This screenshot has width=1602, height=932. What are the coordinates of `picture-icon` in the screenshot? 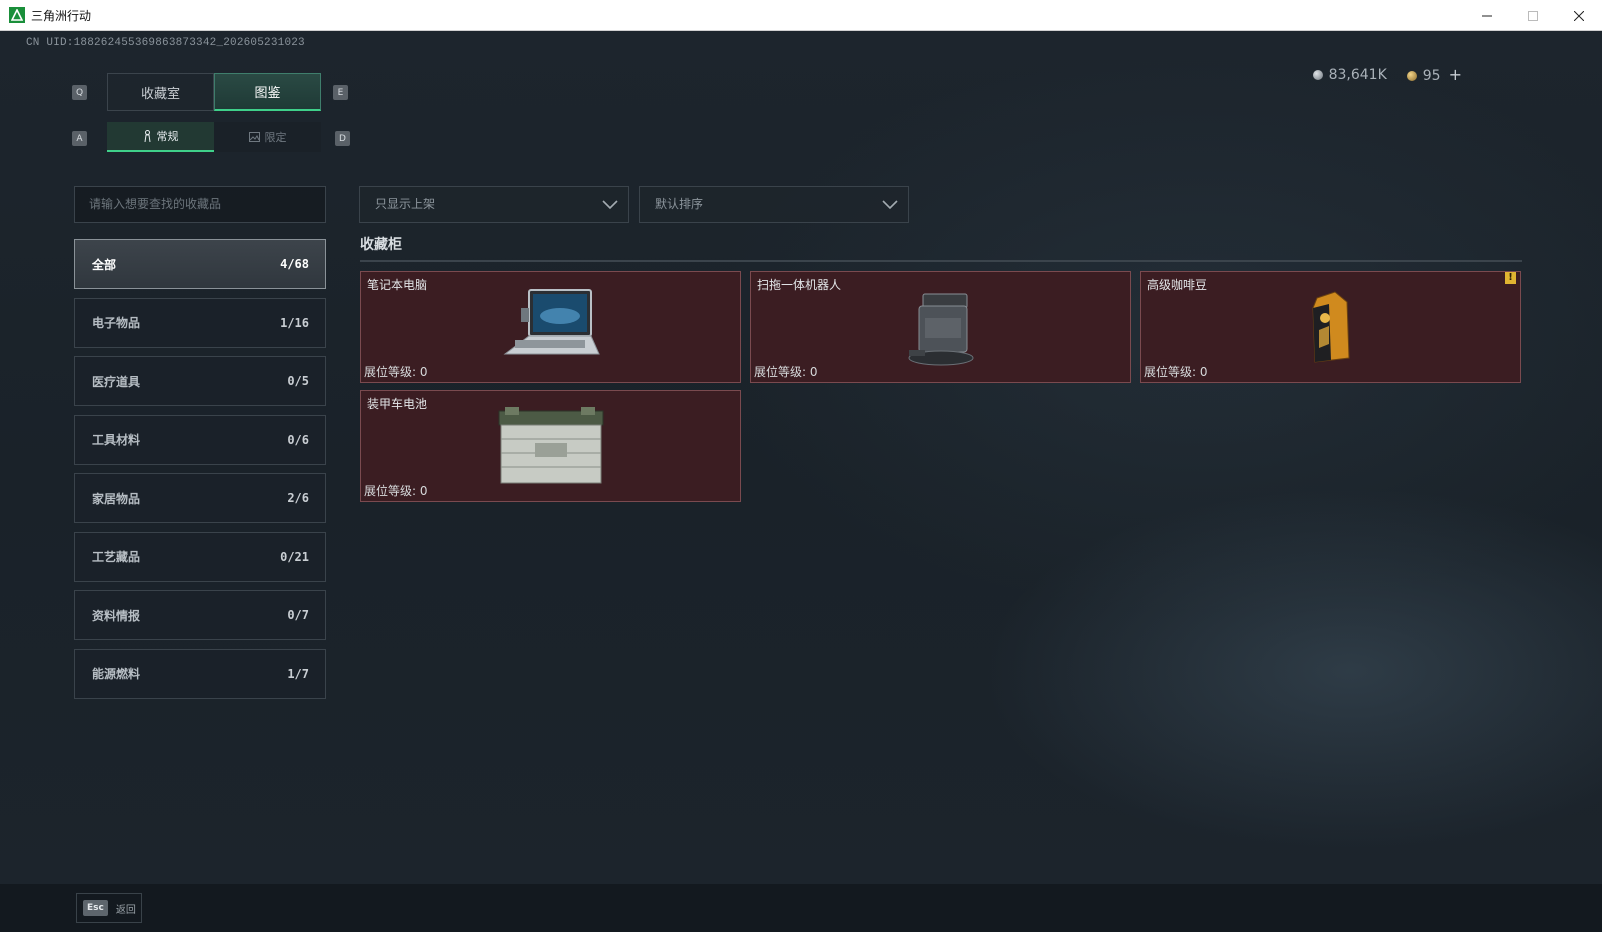 It's located at (254, 137).